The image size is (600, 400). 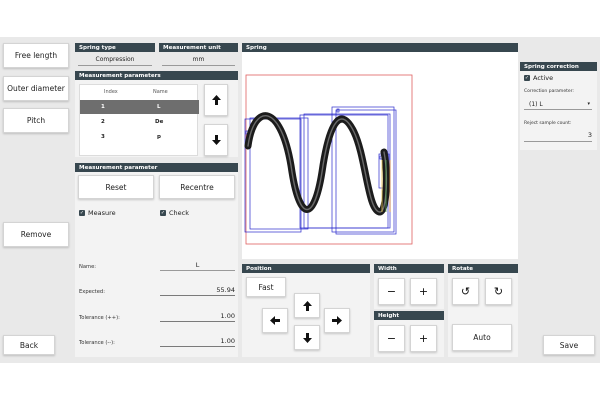 I want to click on measurement-parameter-title: Measurement parameter, so click(x=118, y=167).